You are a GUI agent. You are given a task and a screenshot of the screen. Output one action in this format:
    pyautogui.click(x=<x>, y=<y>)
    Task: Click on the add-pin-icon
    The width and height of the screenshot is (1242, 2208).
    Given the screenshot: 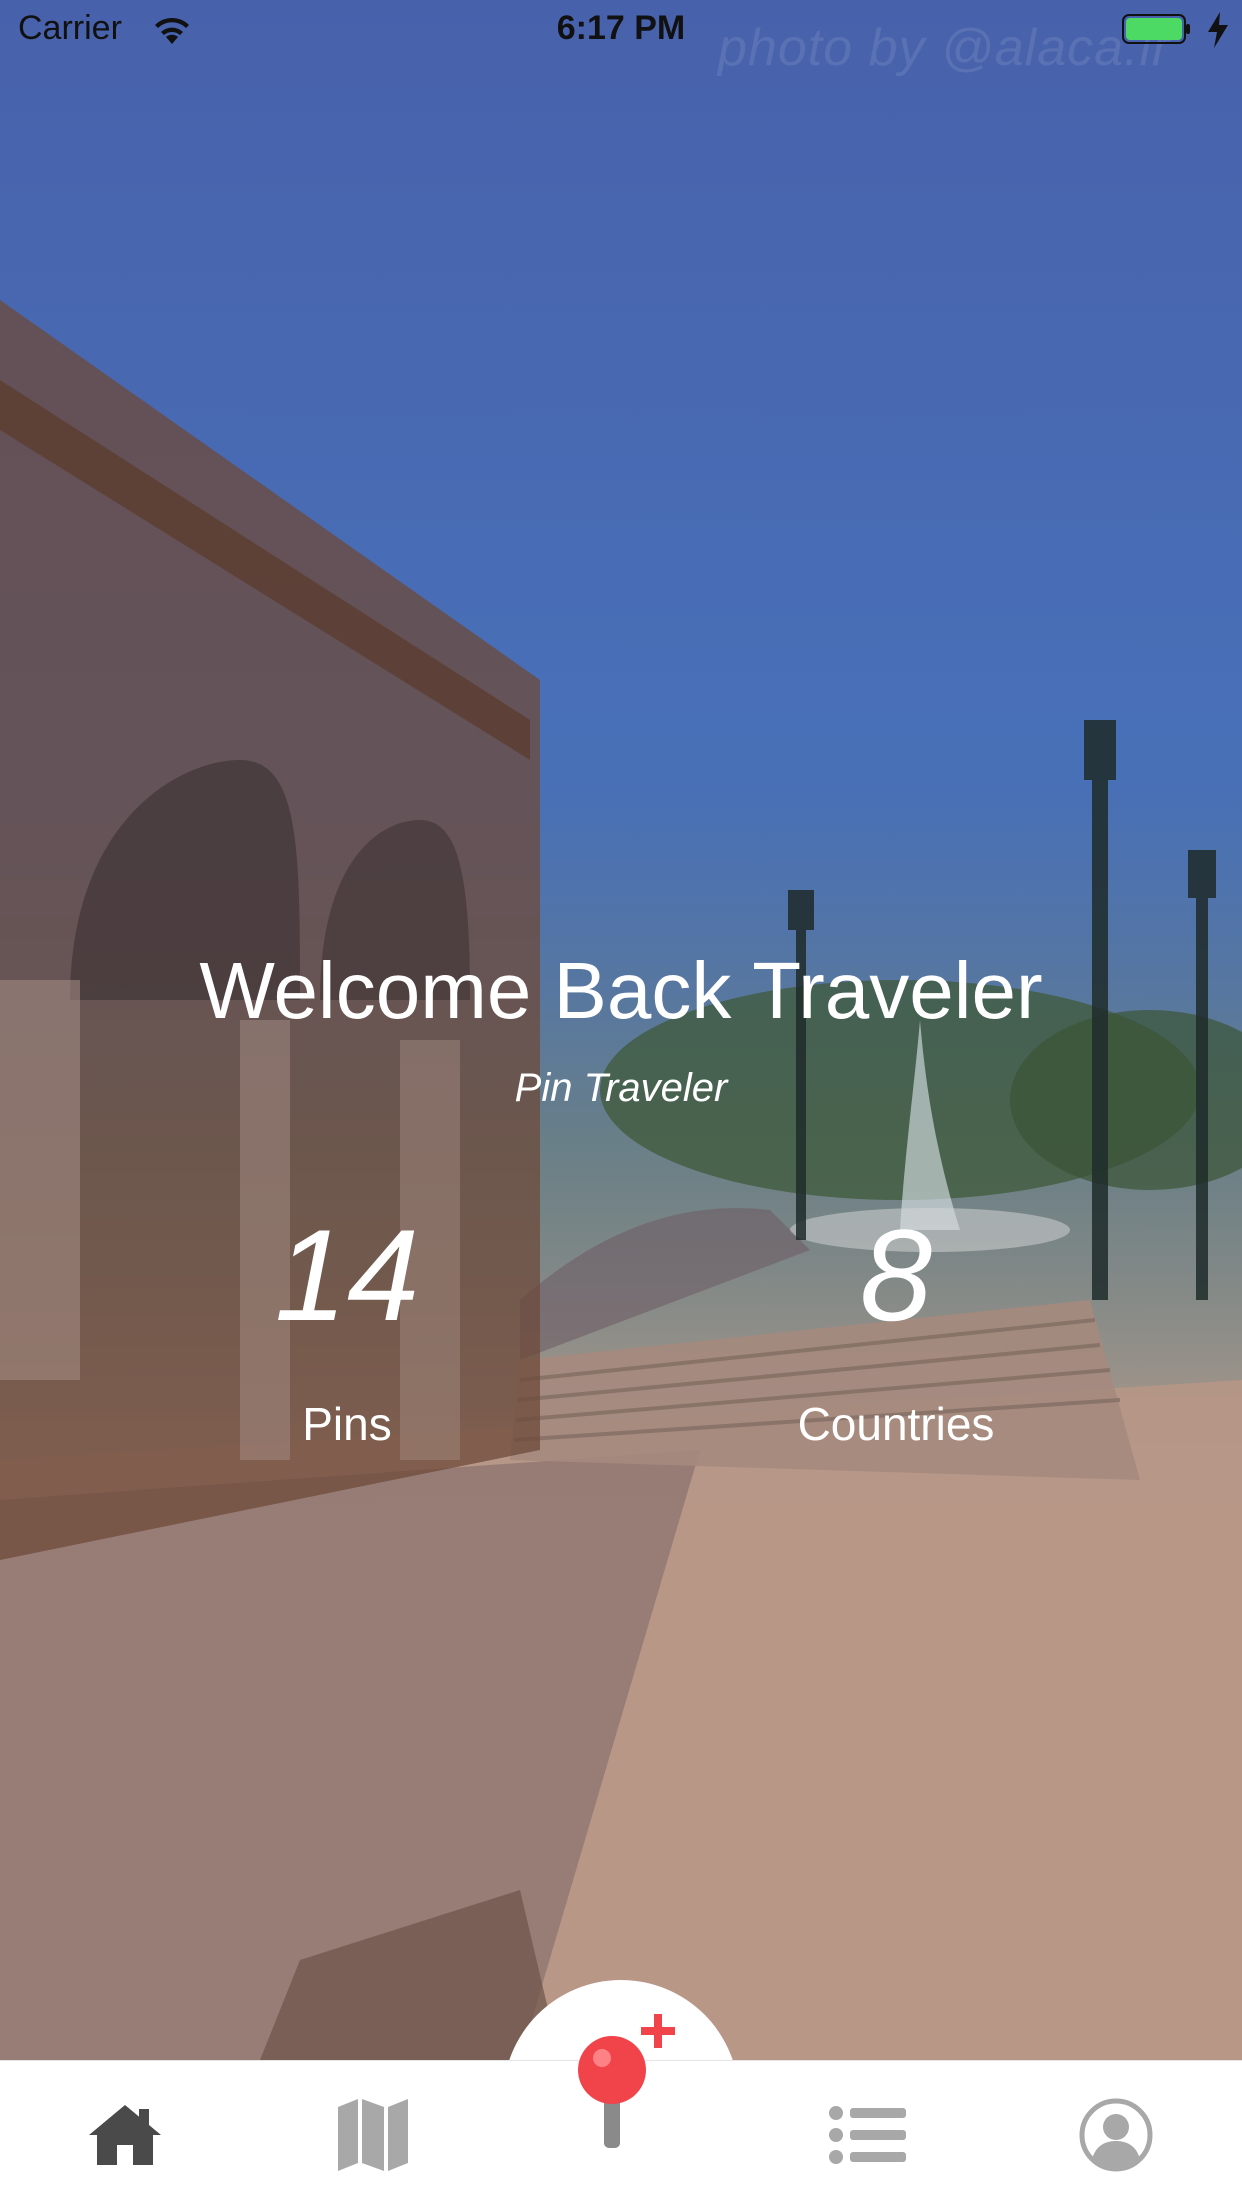 What is the action you would take?
    pyautogui.click(x=626, y=2081)
    